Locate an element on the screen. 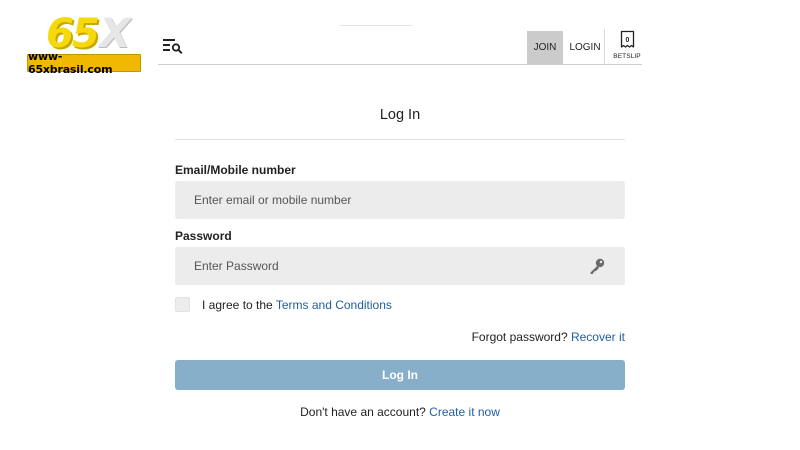 The height and width of the screenshot is (450, 800). create-account-link: Create it now is located at coordinates (464, 412).